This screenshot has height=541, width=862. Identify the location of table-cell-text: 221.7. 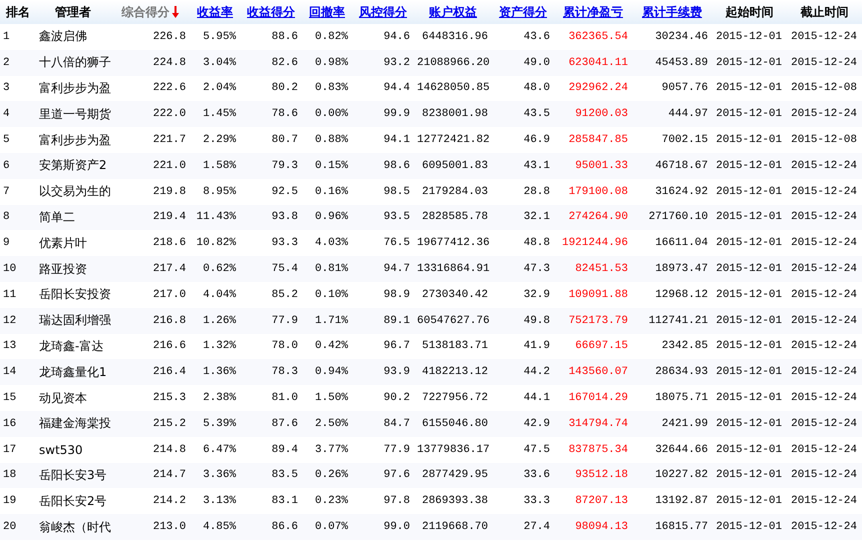
(169, 140).